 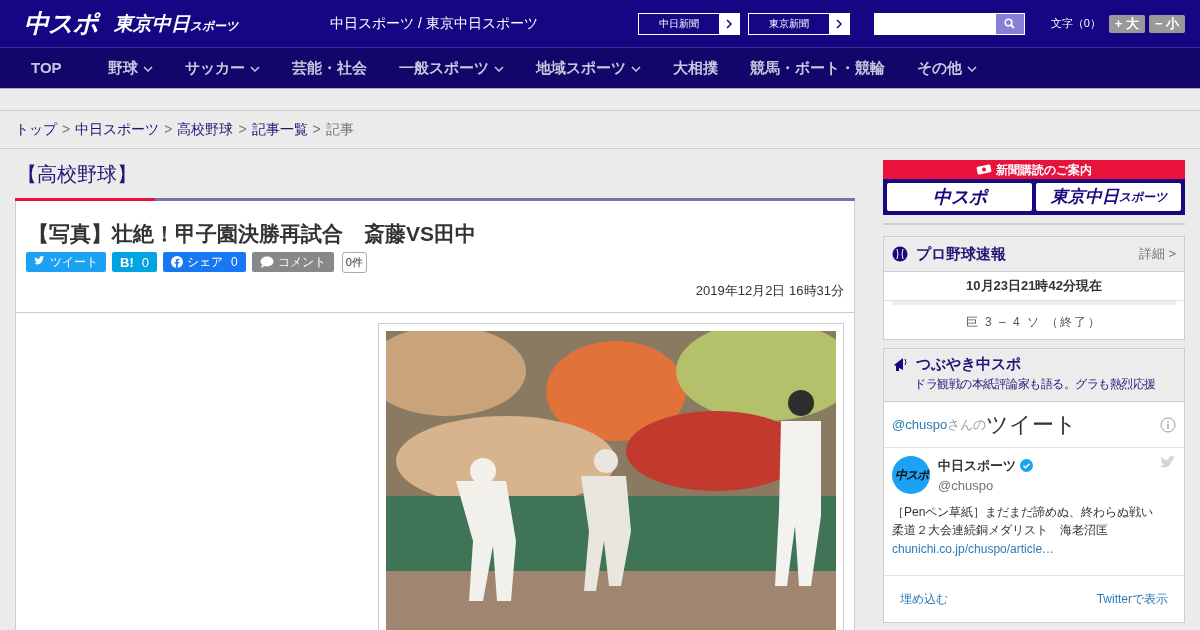 I want to click on account-name: 中日スポーツ, so click(x=977, y=466).